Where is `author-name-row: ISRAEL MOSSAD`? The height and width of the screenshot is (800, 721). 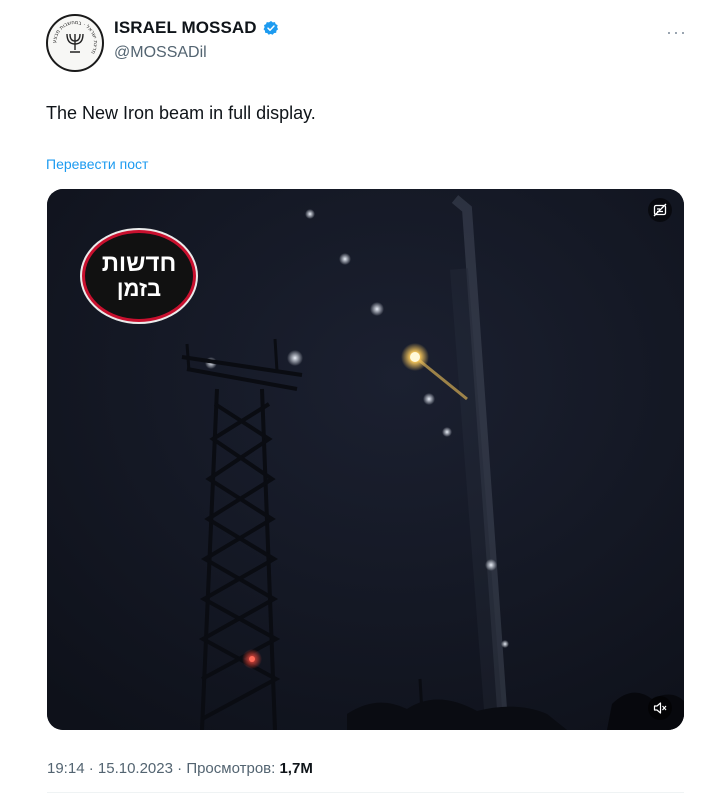 author-name-row: ISRAEL MOSSAD is located at coordinates (196, 28).